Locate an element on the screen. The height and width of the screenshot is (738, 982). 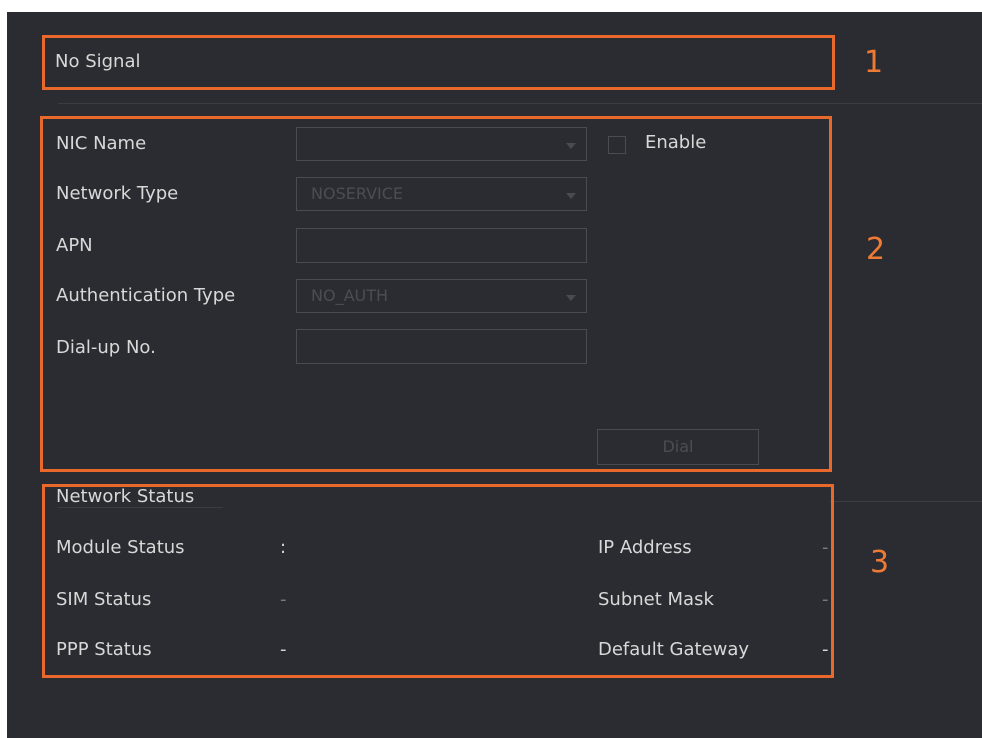
dial-button: Dial is located at coordinates (678, 447).